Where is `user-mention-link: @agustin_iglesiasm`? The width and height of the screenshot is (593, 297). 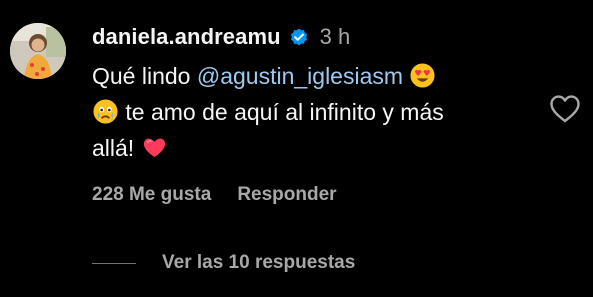
user-mention-link: @agustin_iglesiasm is located at coordinates (300, 76).